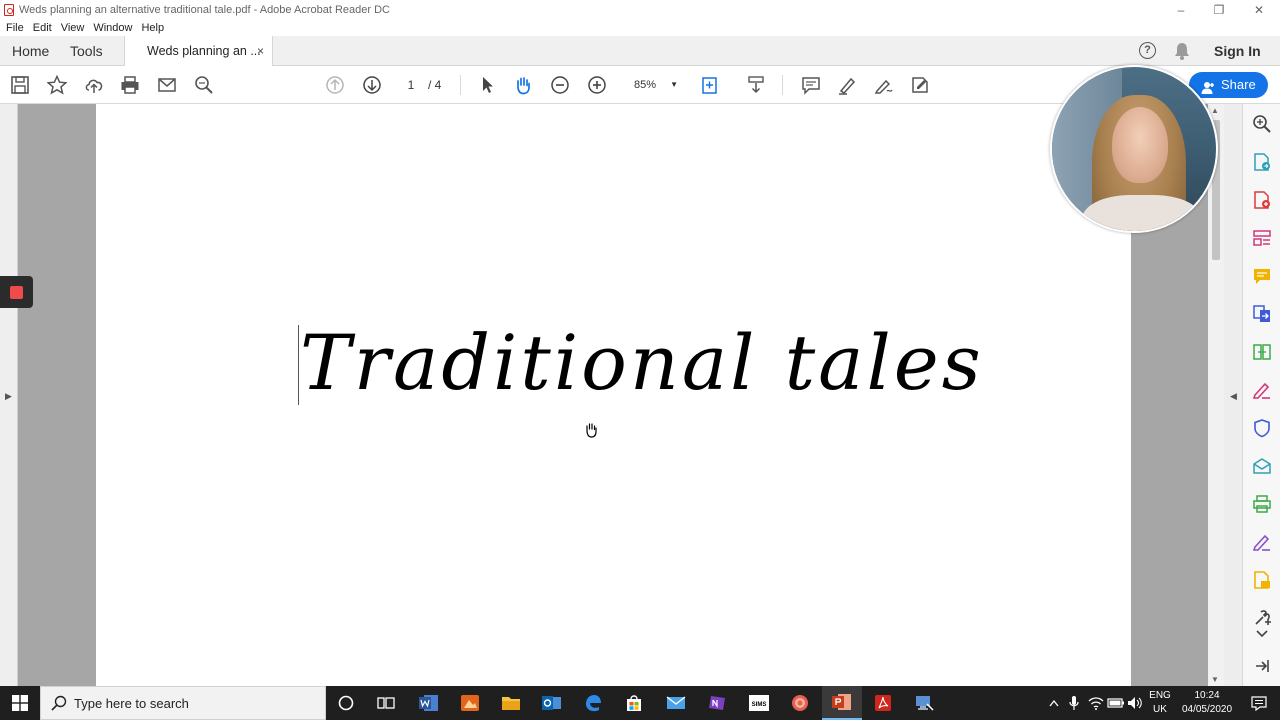 The width and height of the screenshot is (1280, 720). I want to click on combine-files-icon, so click(1262, 314).